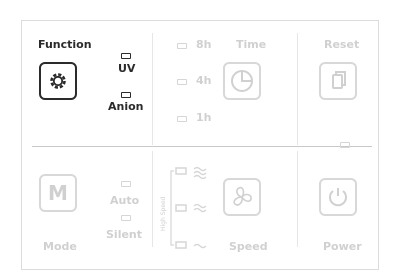  I want to click on timer-4h-indicator, so click(182, 82).